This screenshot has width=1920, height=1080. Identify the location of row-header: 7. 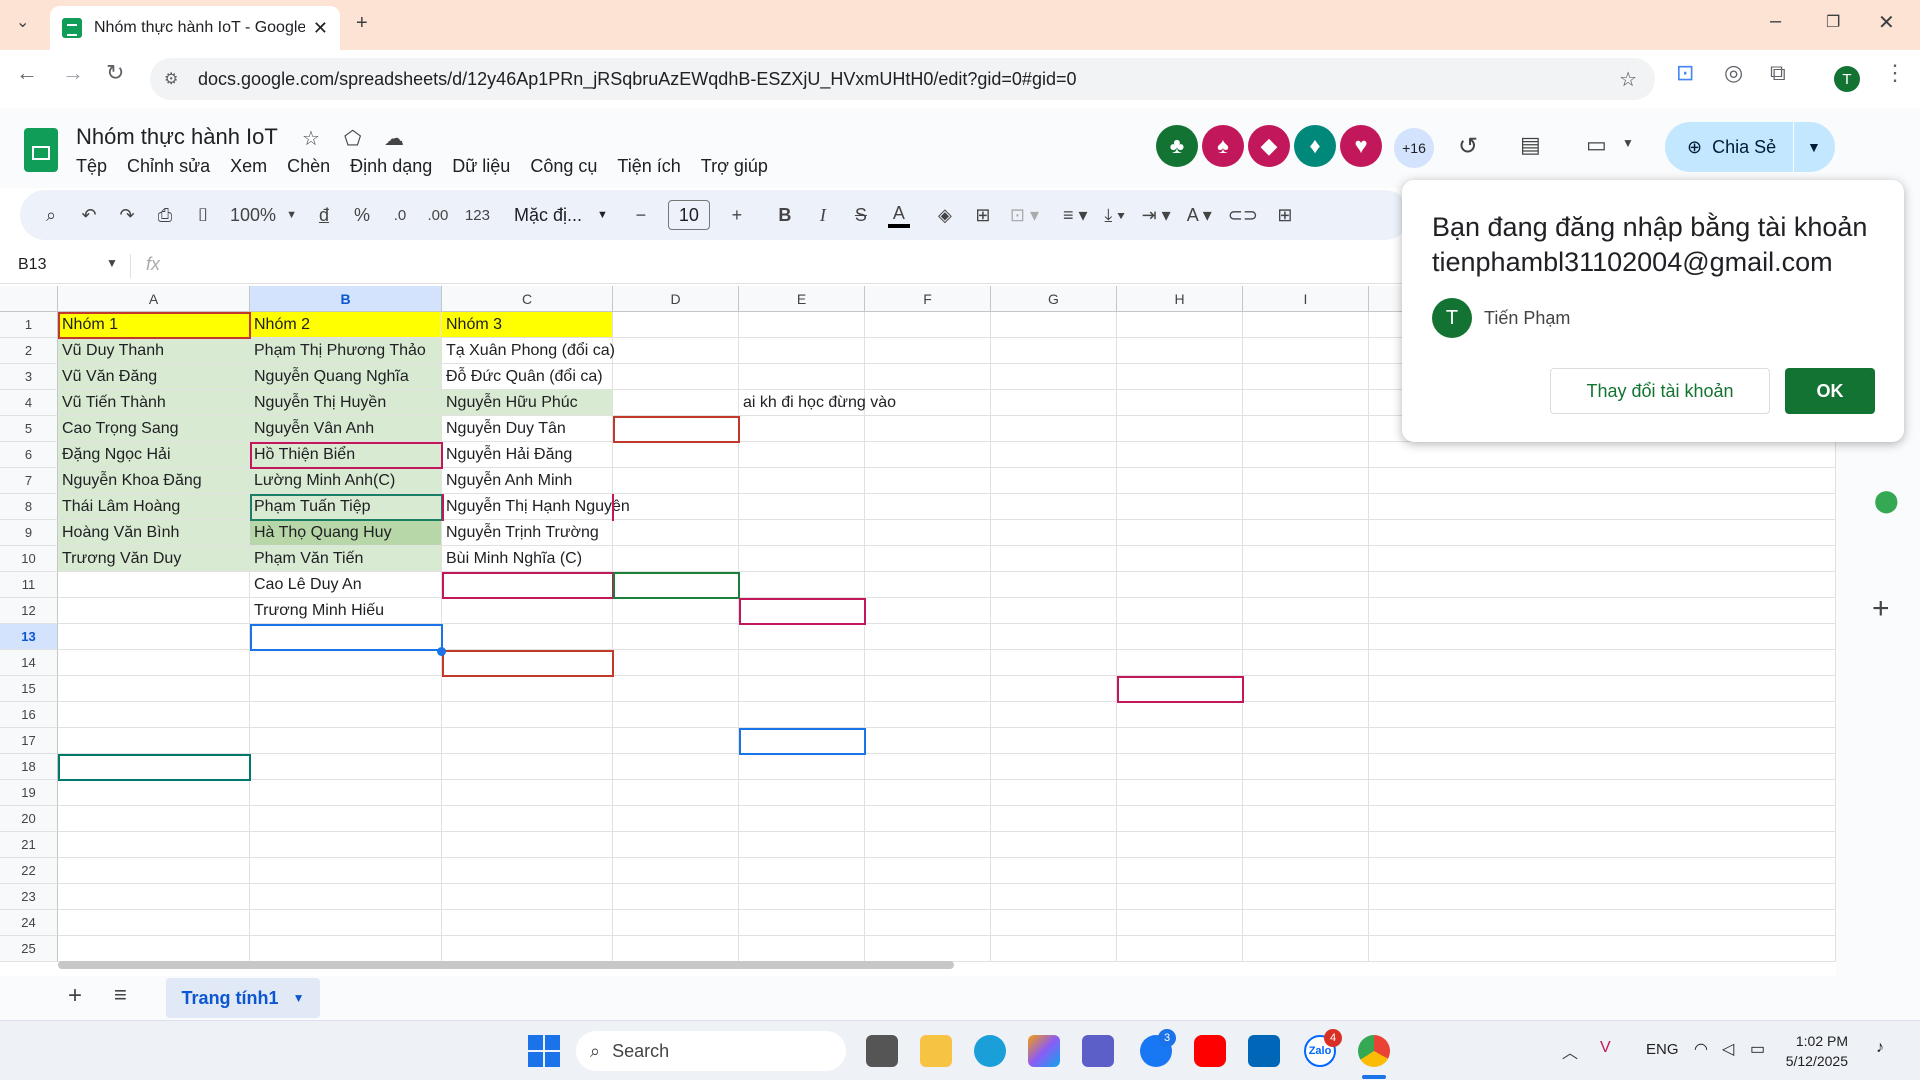
(29, 481).